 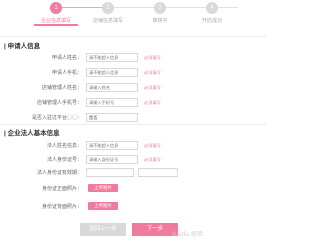 I want to click on upload-id-back-button: 上传图片, so click(x=103, y=206).